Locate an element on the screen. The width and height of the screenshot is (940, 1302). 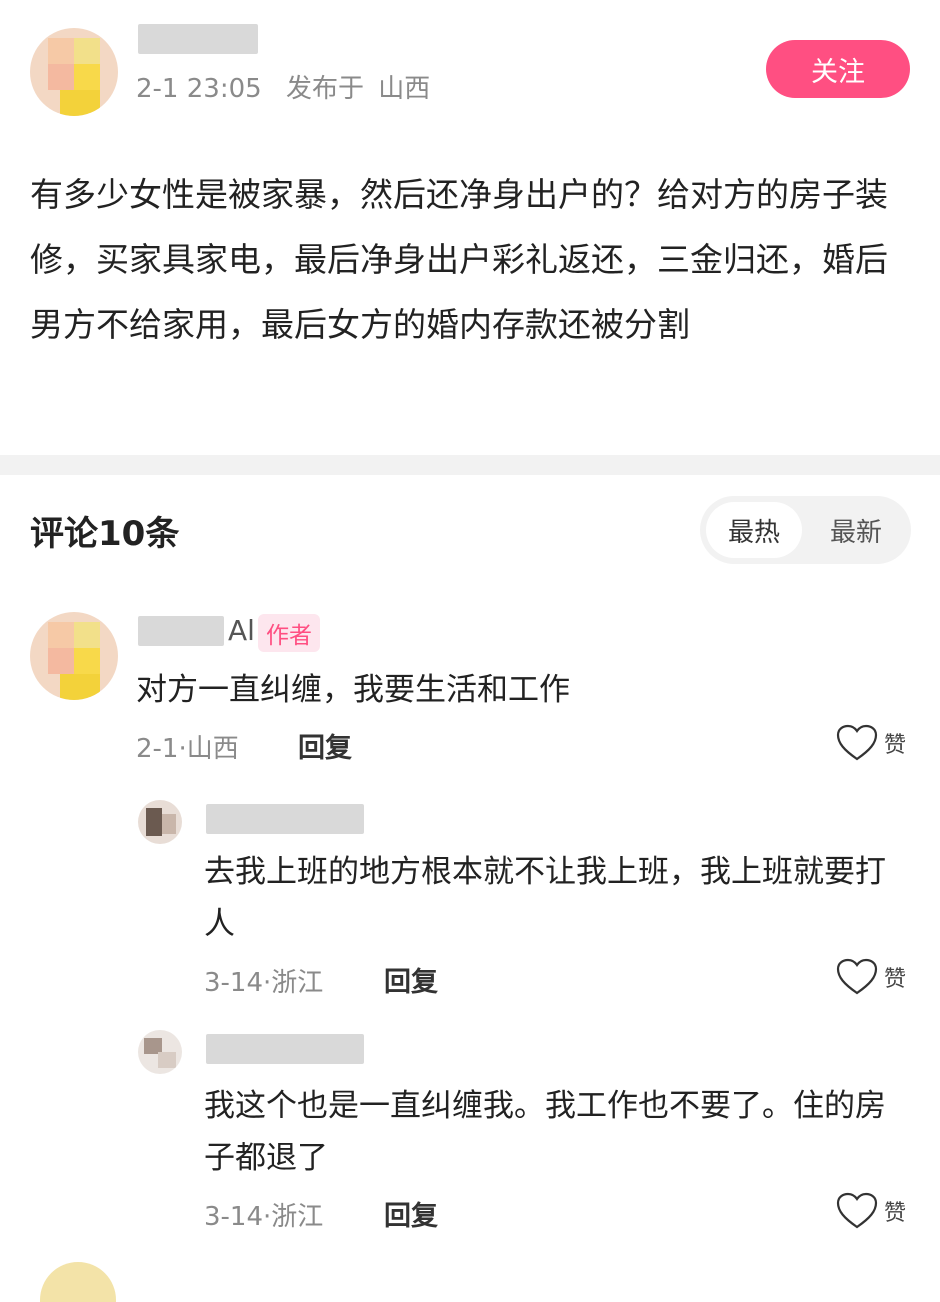
post-author-name-blurred is located at coordinates (198, 39).